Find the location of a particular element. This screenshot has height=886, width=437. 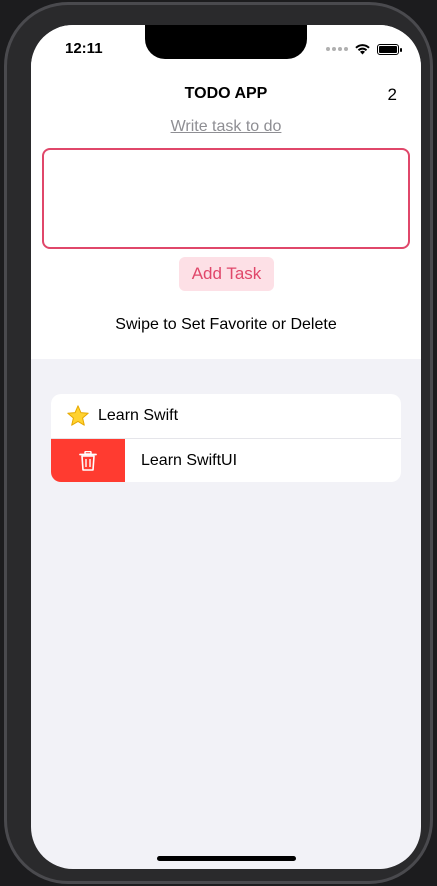

status-icons is located at coordinates (364, 49).